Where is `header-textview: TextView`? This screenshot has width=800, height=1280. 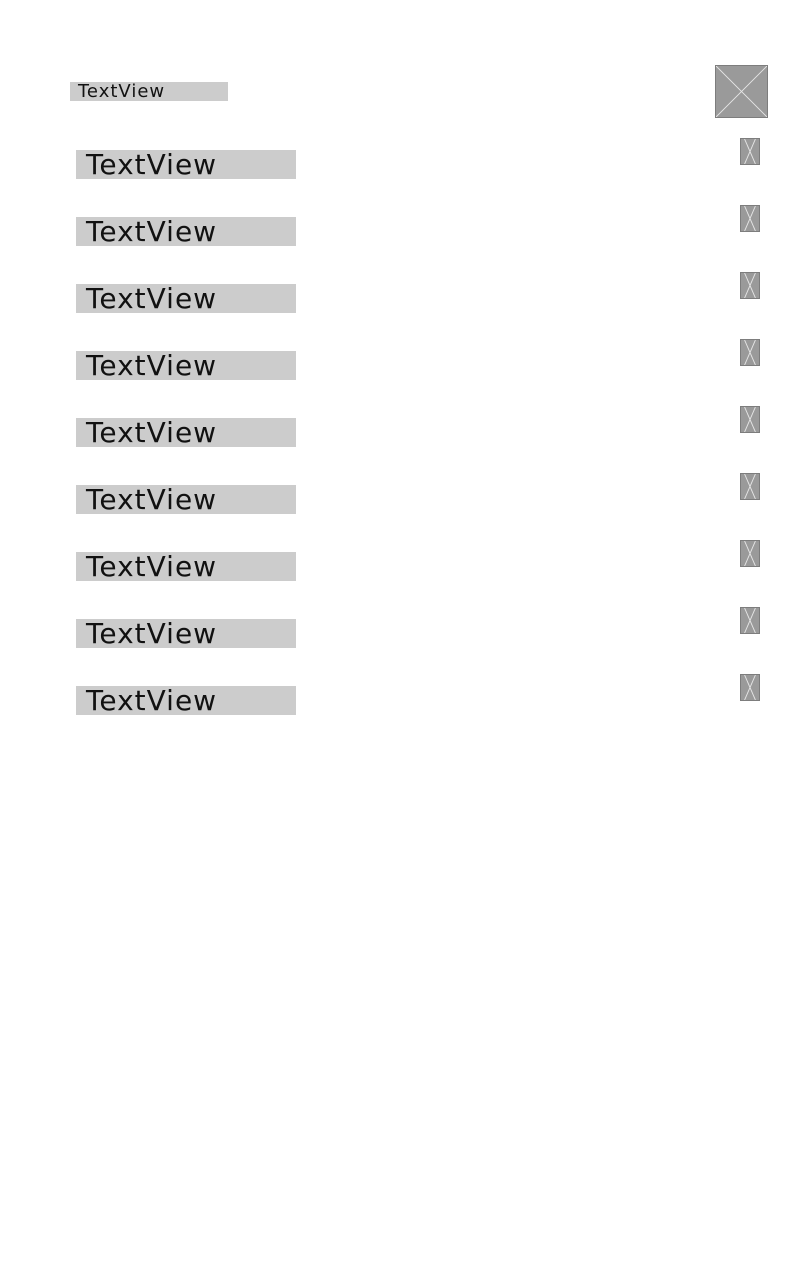 header-textview: TextView is located at coordinates (149, 91).